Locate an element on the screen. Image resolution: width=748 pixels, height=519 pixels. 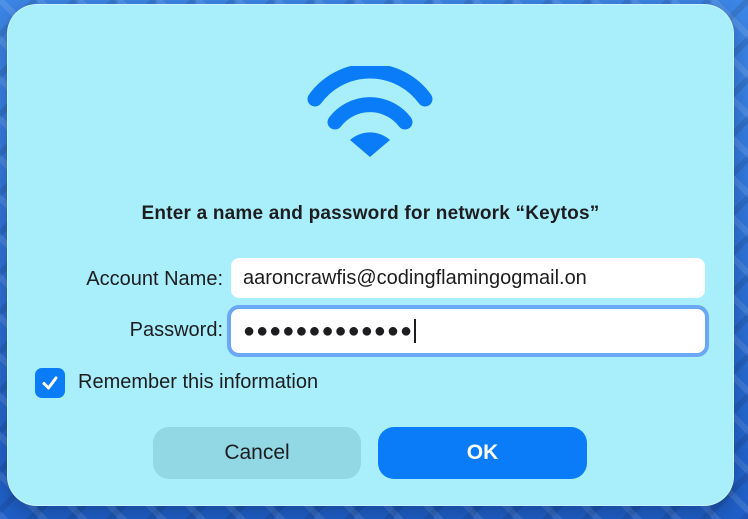
account-name-value: aaroncrawfis@codingflamingogmail.on is located at coordinates (415, 277).